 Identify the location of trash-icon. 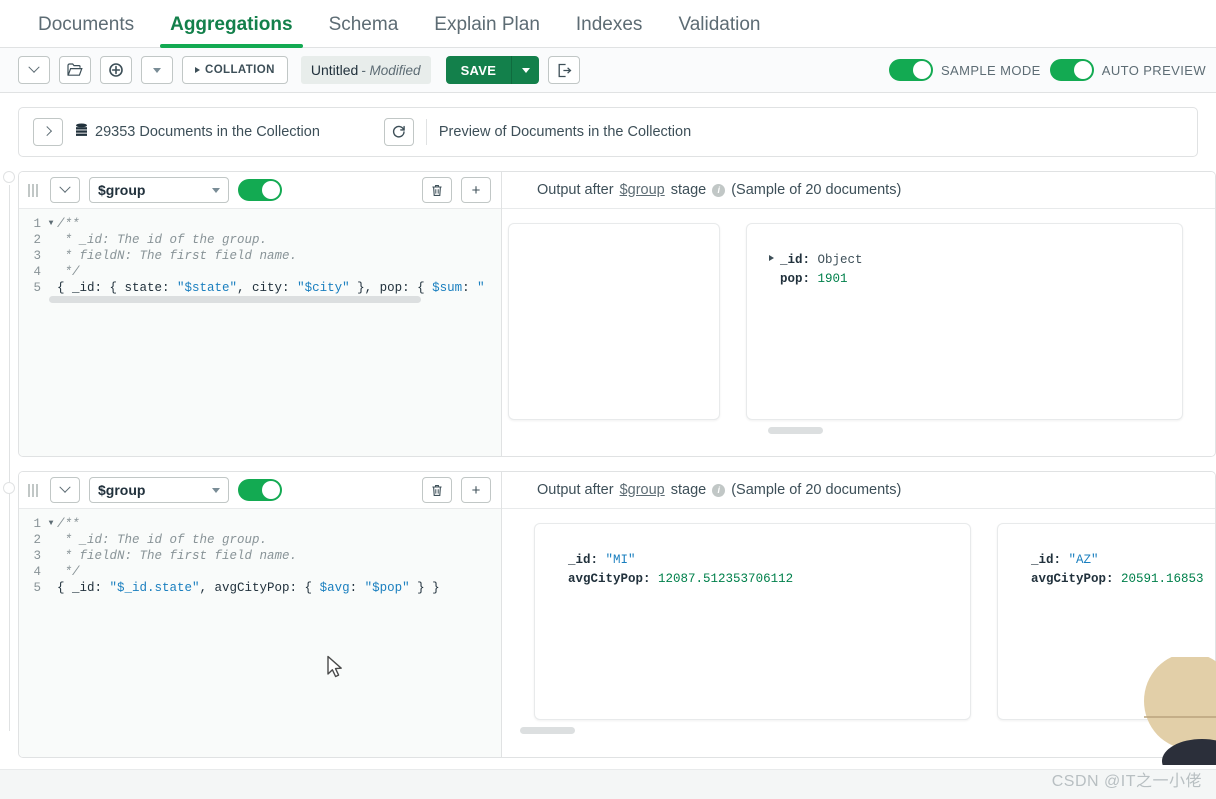
(437, 190).